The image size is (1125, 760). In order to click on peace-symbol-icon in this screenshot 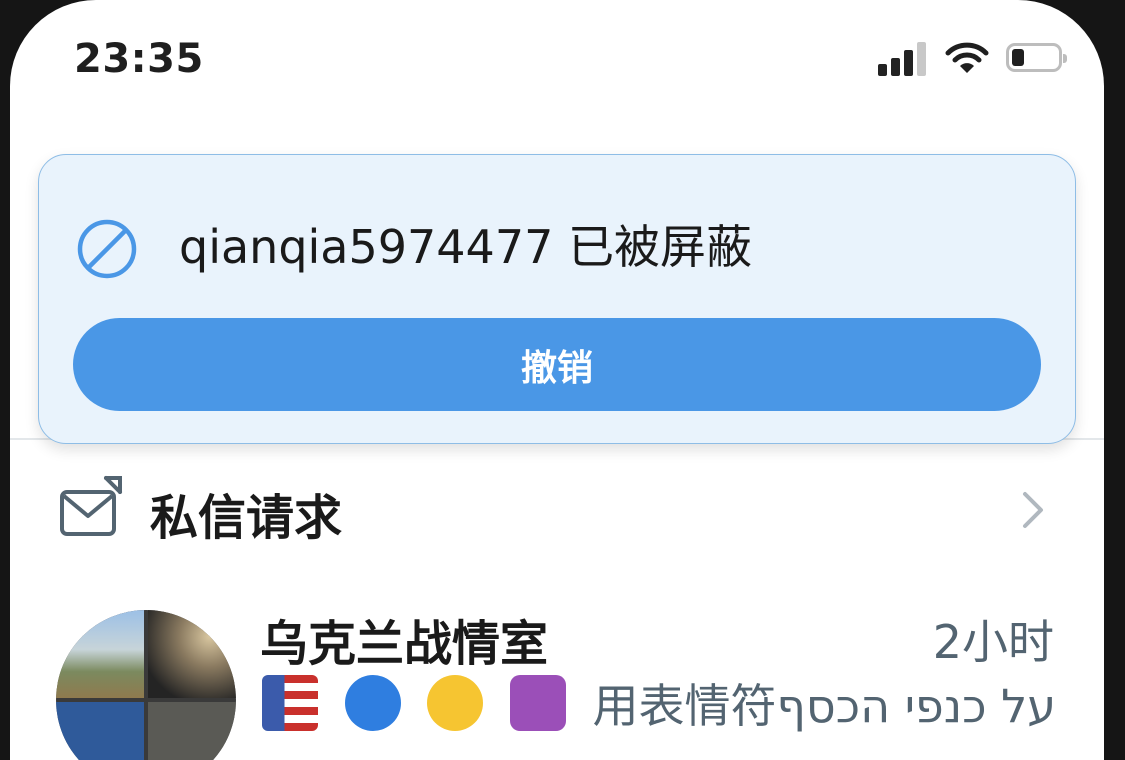, I will do `click(537, 703)`.